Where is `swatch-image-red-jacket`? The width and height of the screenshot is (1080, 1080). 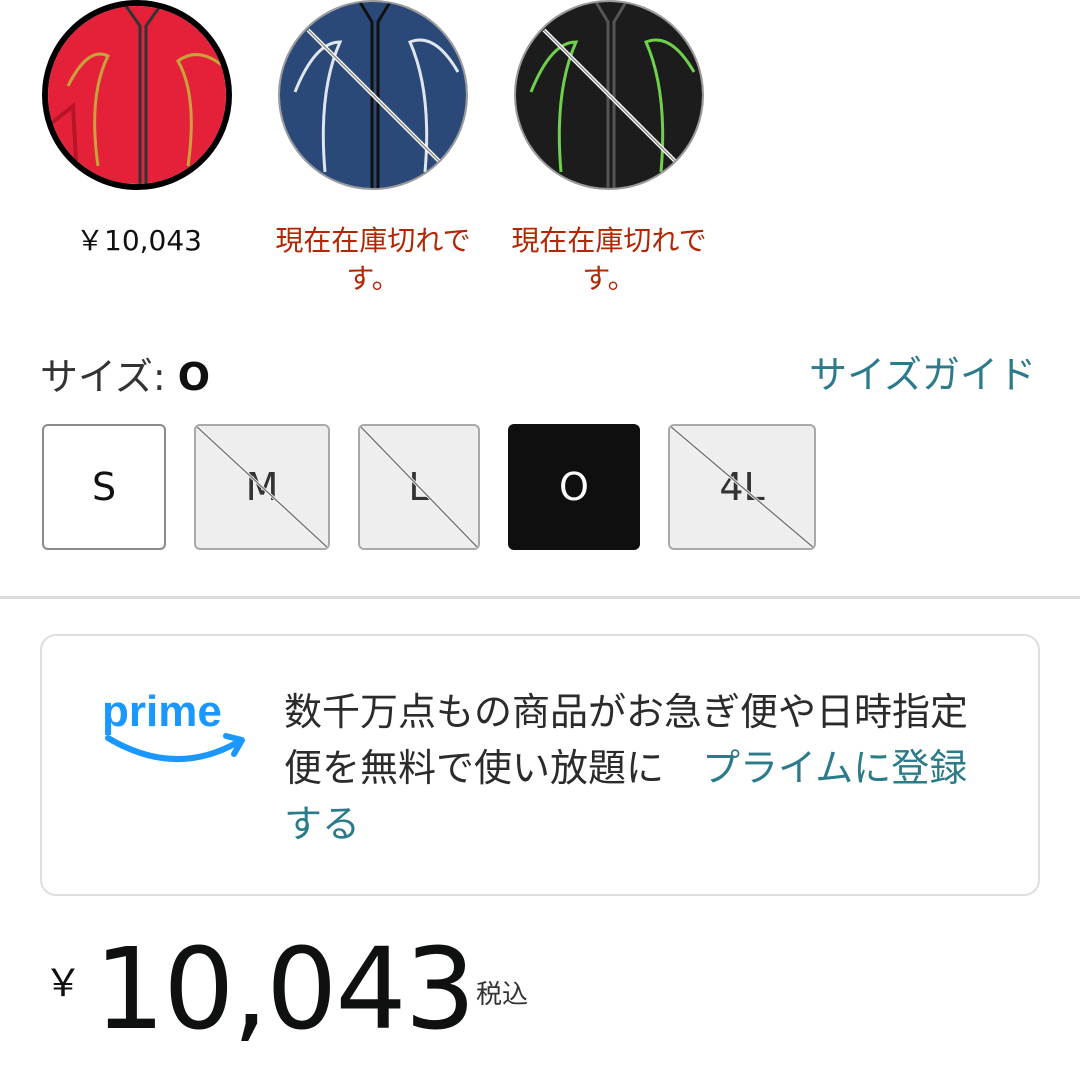
swatch-image-red-jacket is located at coordinates (137, 95).